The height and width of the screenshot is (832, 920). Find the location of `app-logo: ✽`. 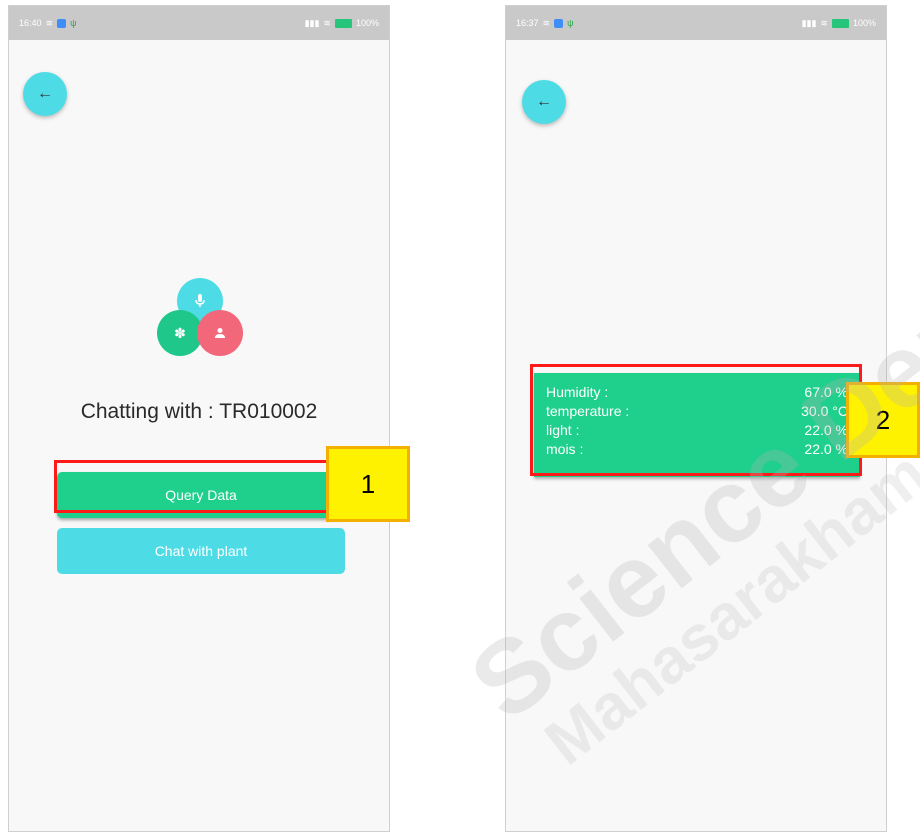

app-logo: ✽ is located at coordinates (202, 321).